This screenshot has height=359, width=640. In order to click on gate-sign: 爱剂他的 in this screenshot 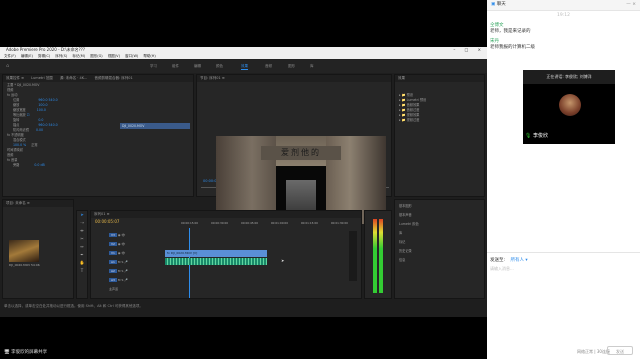, I will do `click(301, 153)`.